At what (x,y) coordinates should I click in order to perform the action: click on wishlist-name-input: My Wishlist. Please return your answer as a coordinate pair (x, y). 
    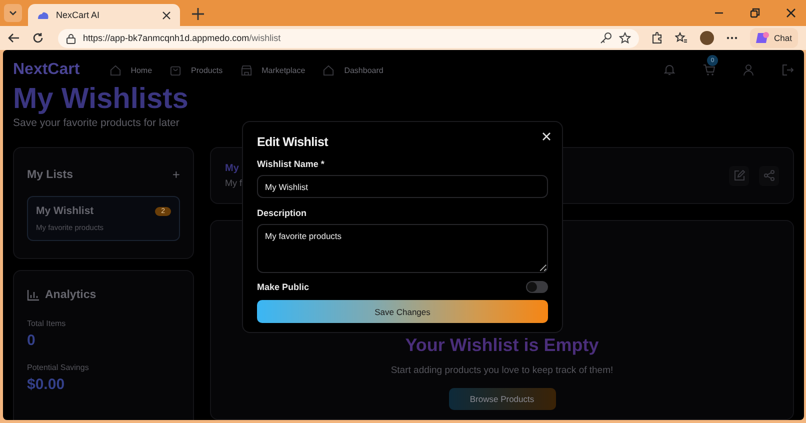
    Looking at the image, I should click on (402, 186).